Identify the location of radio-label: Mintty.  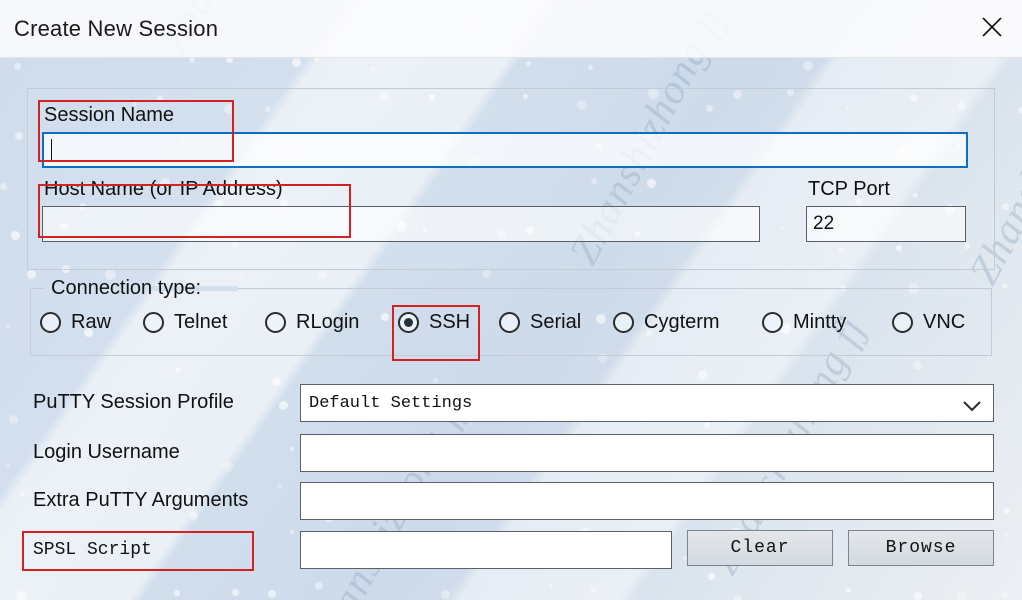
(820, 321).